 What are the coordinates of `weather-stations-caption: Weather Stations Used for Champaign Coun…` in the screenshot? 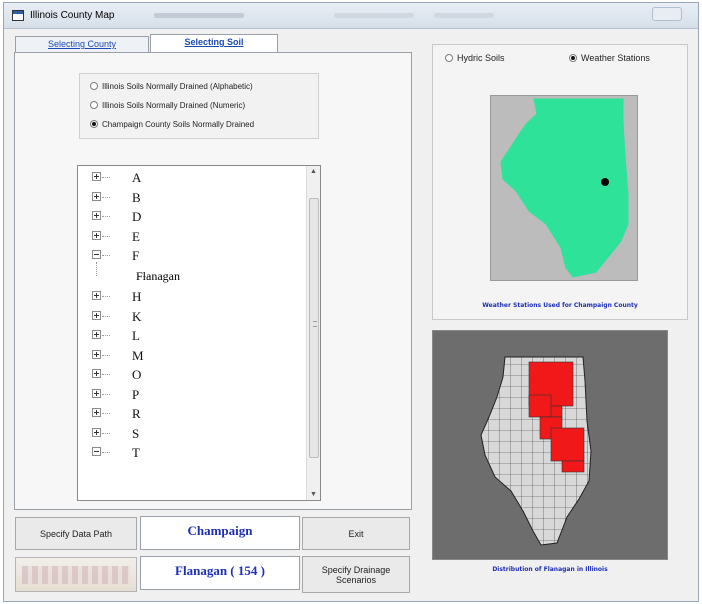 It's located at (560, 305).